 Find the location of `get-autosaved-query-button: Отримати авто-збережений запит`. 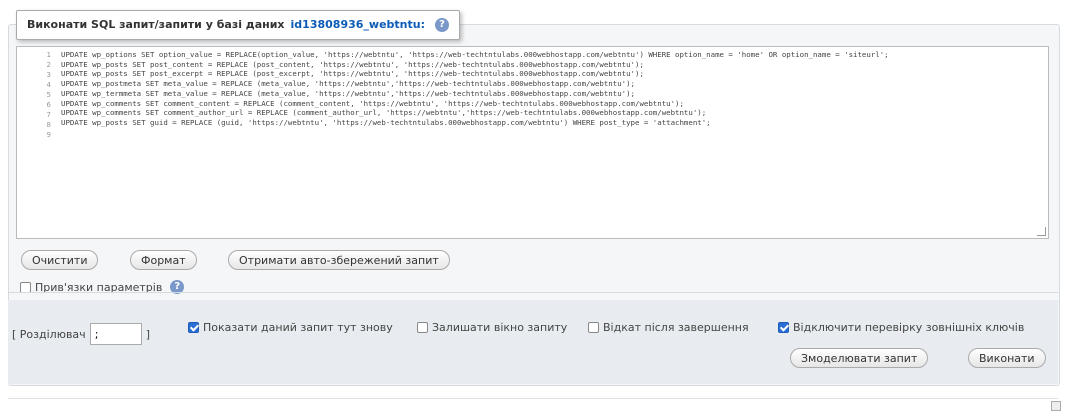

get-autosaved-query-button: Отримати авто-збережений запит is located at coordinates (339, 260).